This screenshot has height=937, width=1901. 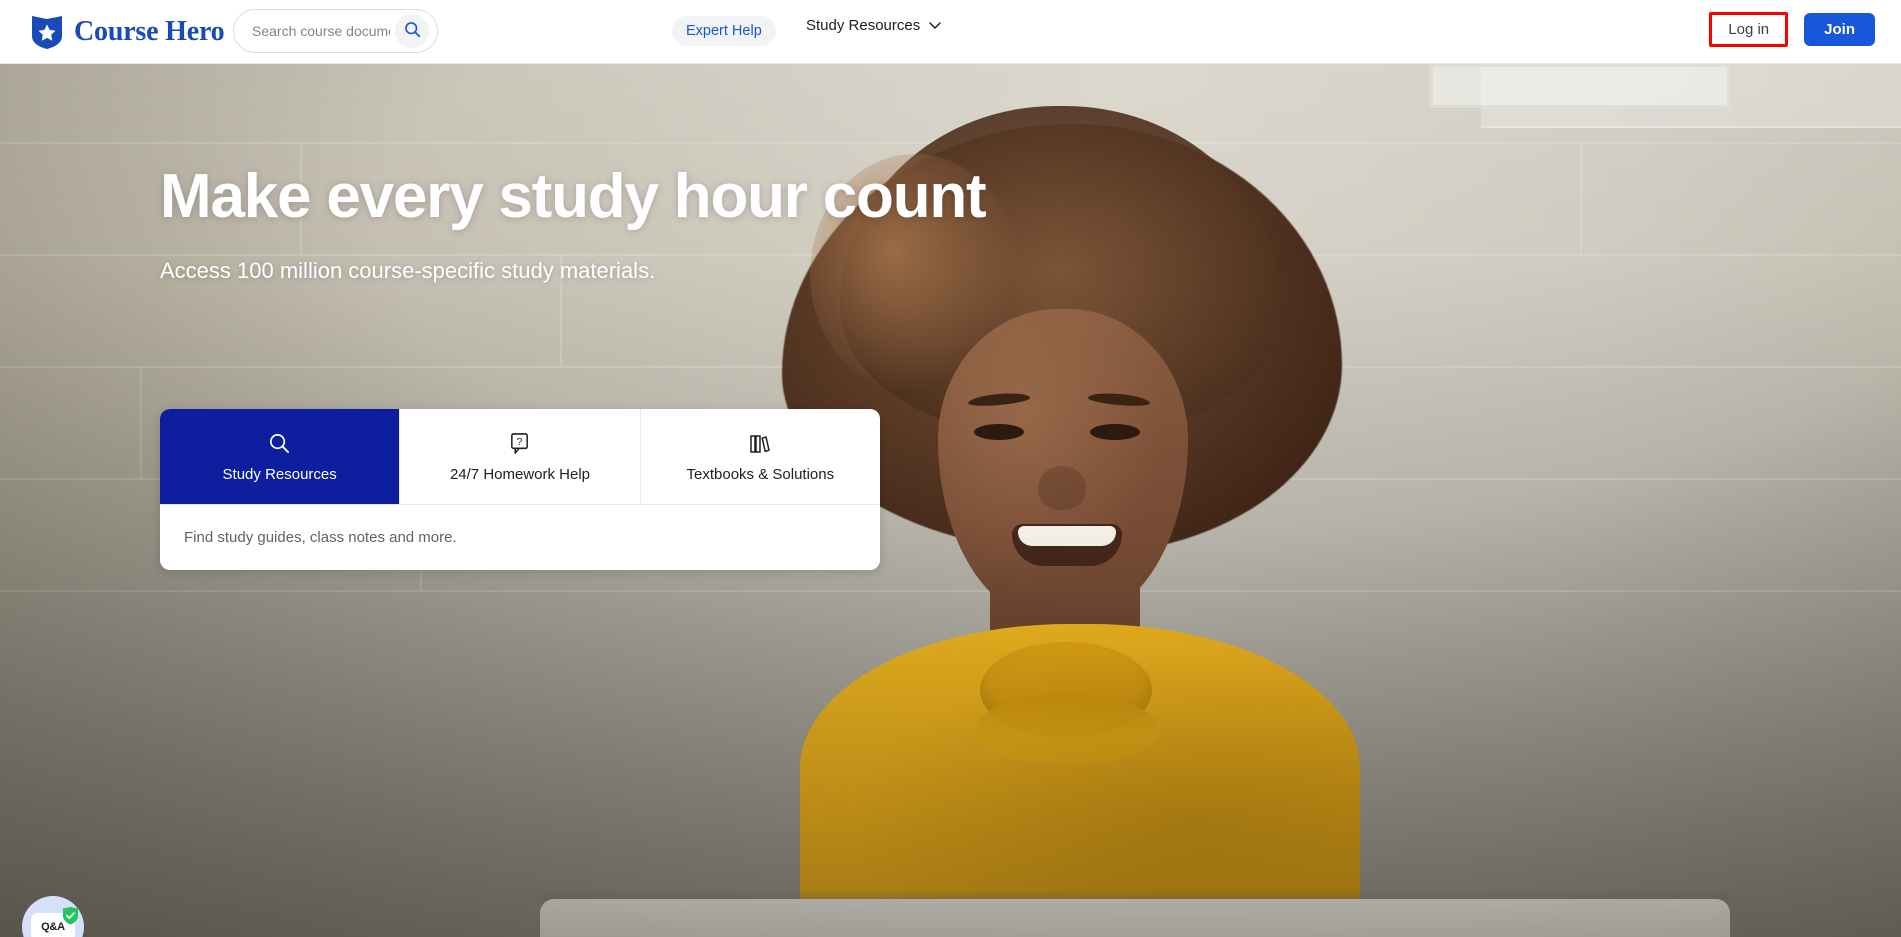 I want to click on tab-label: 24/7 Homework Help, so click(x=520, y=474).